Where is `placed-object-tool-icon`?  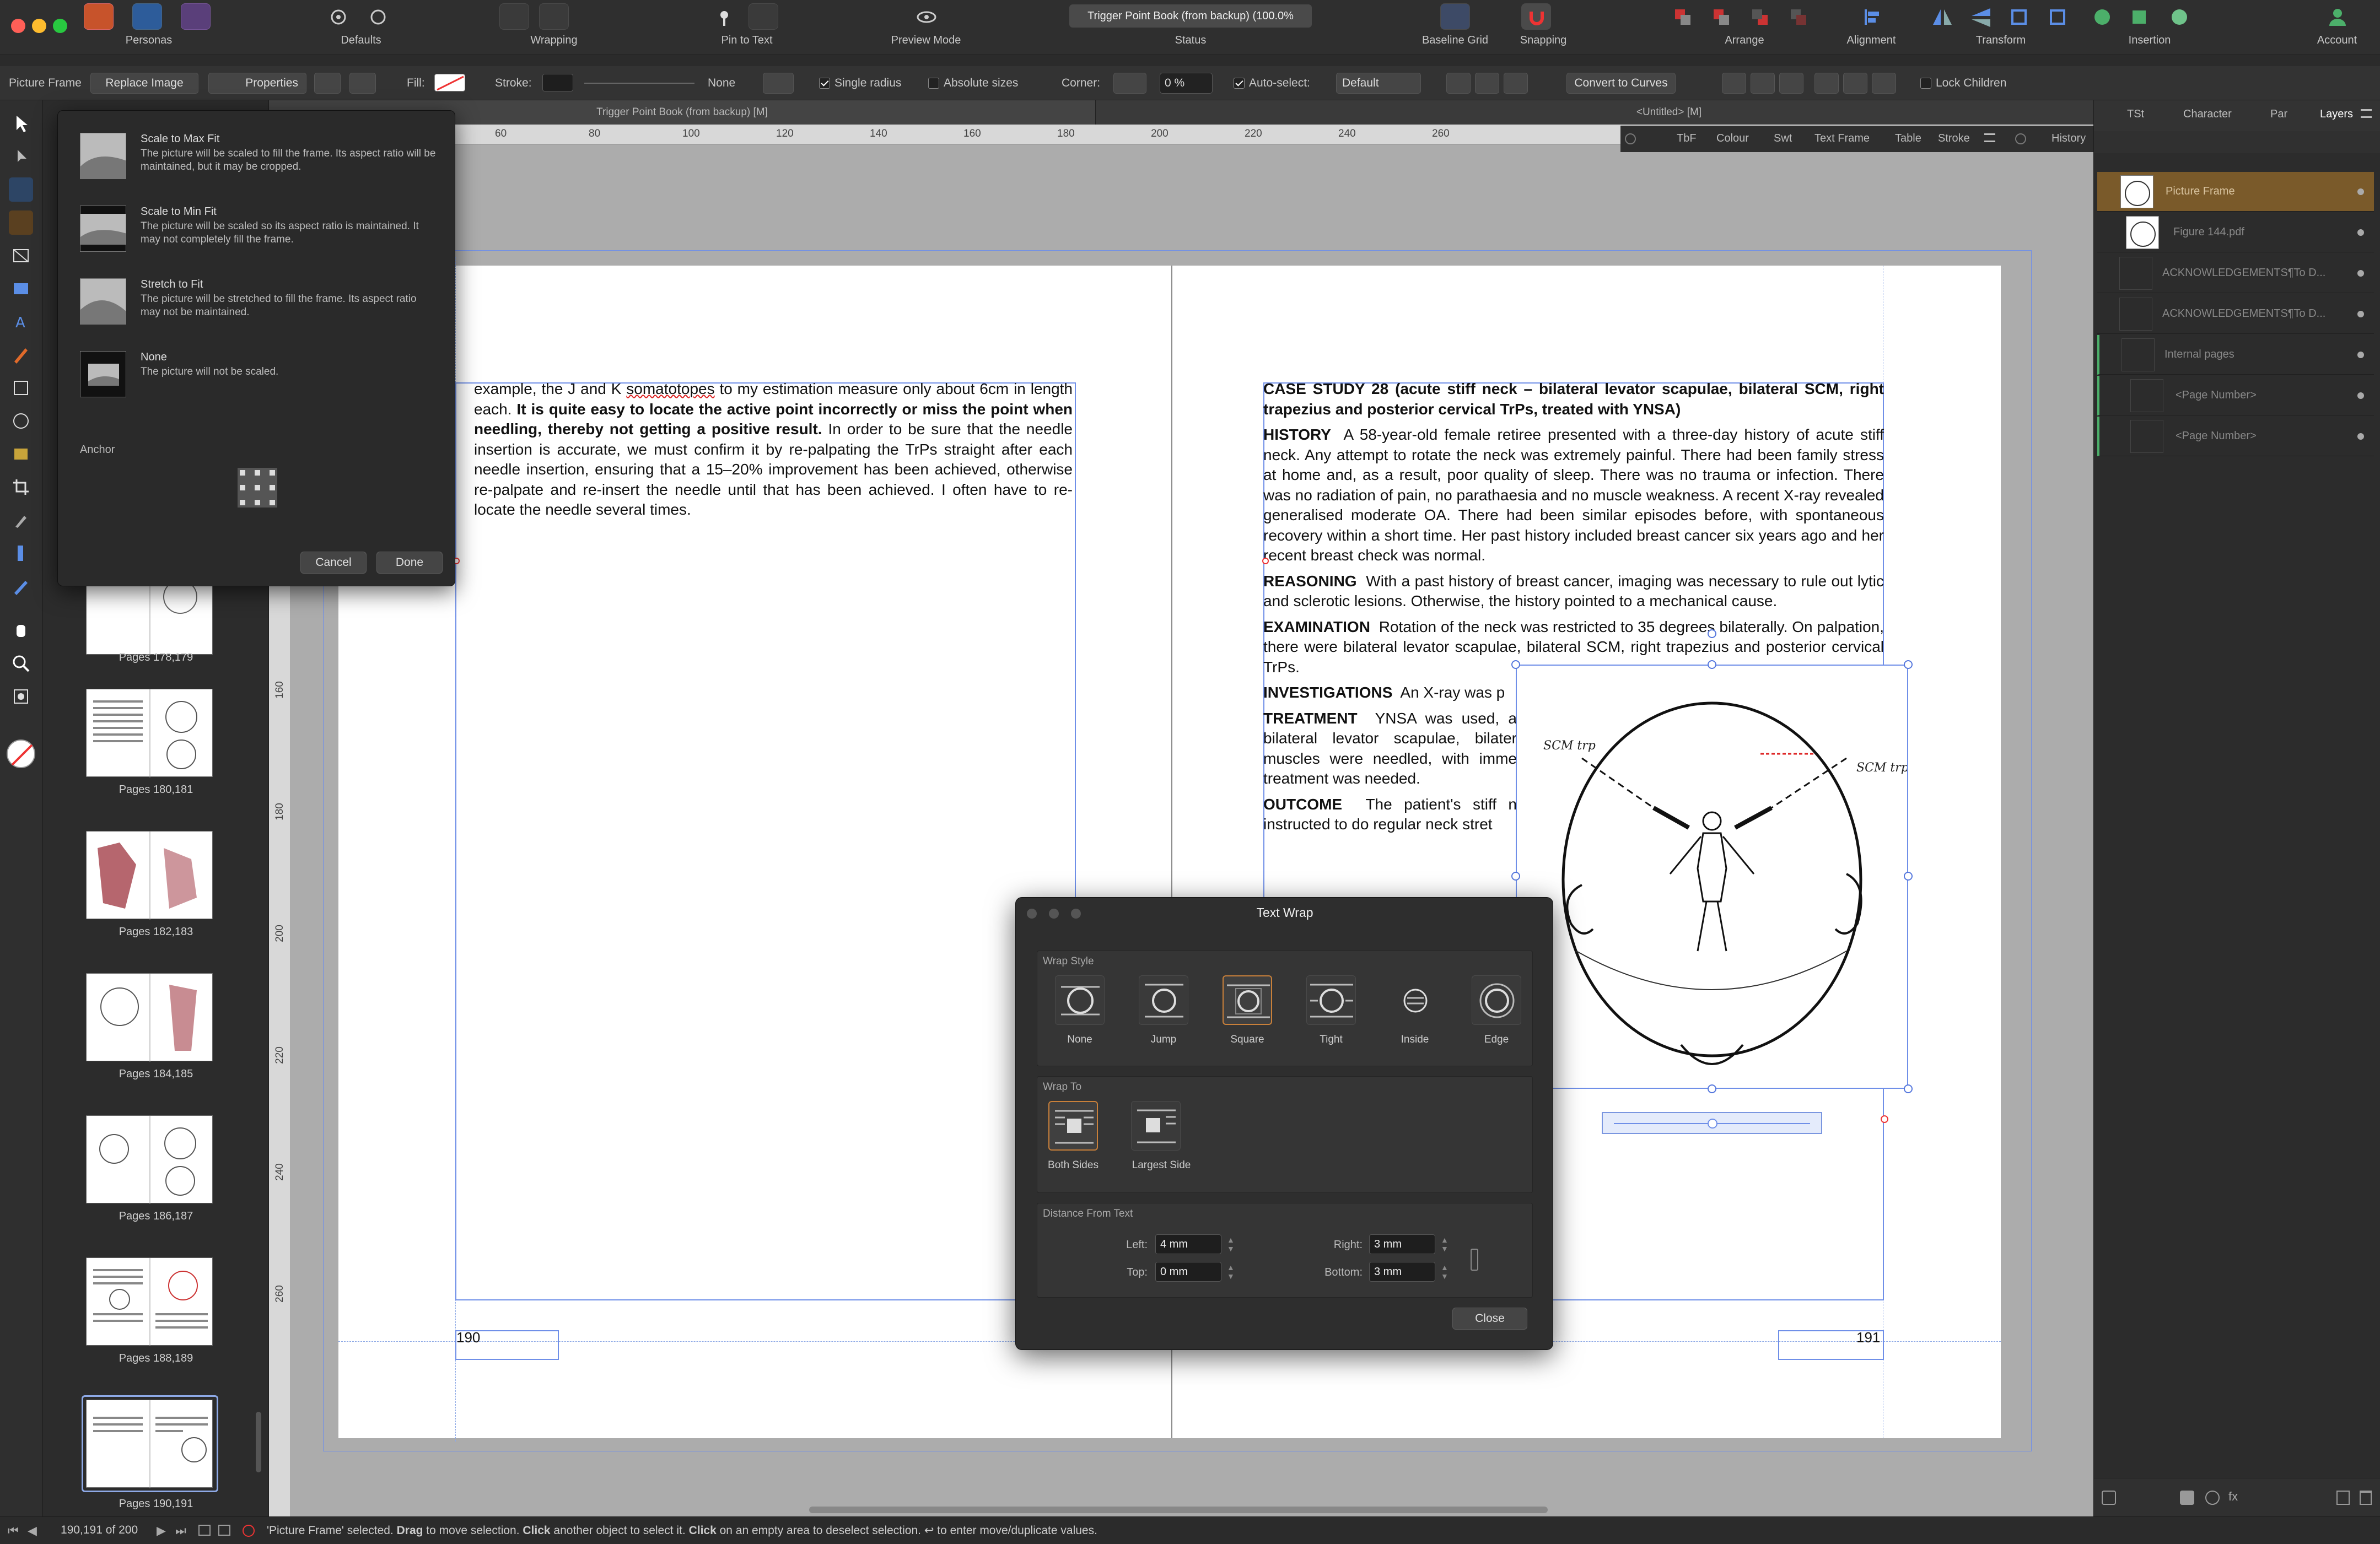
placed-object-tool-icon is located at coordinates (21, 696).